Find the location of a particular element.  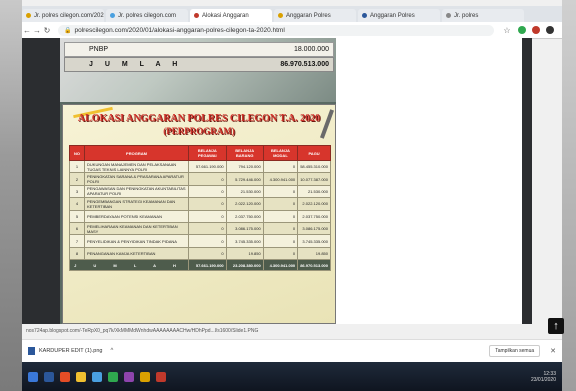

table-cell: 7 is located at coordinates (77, 241).